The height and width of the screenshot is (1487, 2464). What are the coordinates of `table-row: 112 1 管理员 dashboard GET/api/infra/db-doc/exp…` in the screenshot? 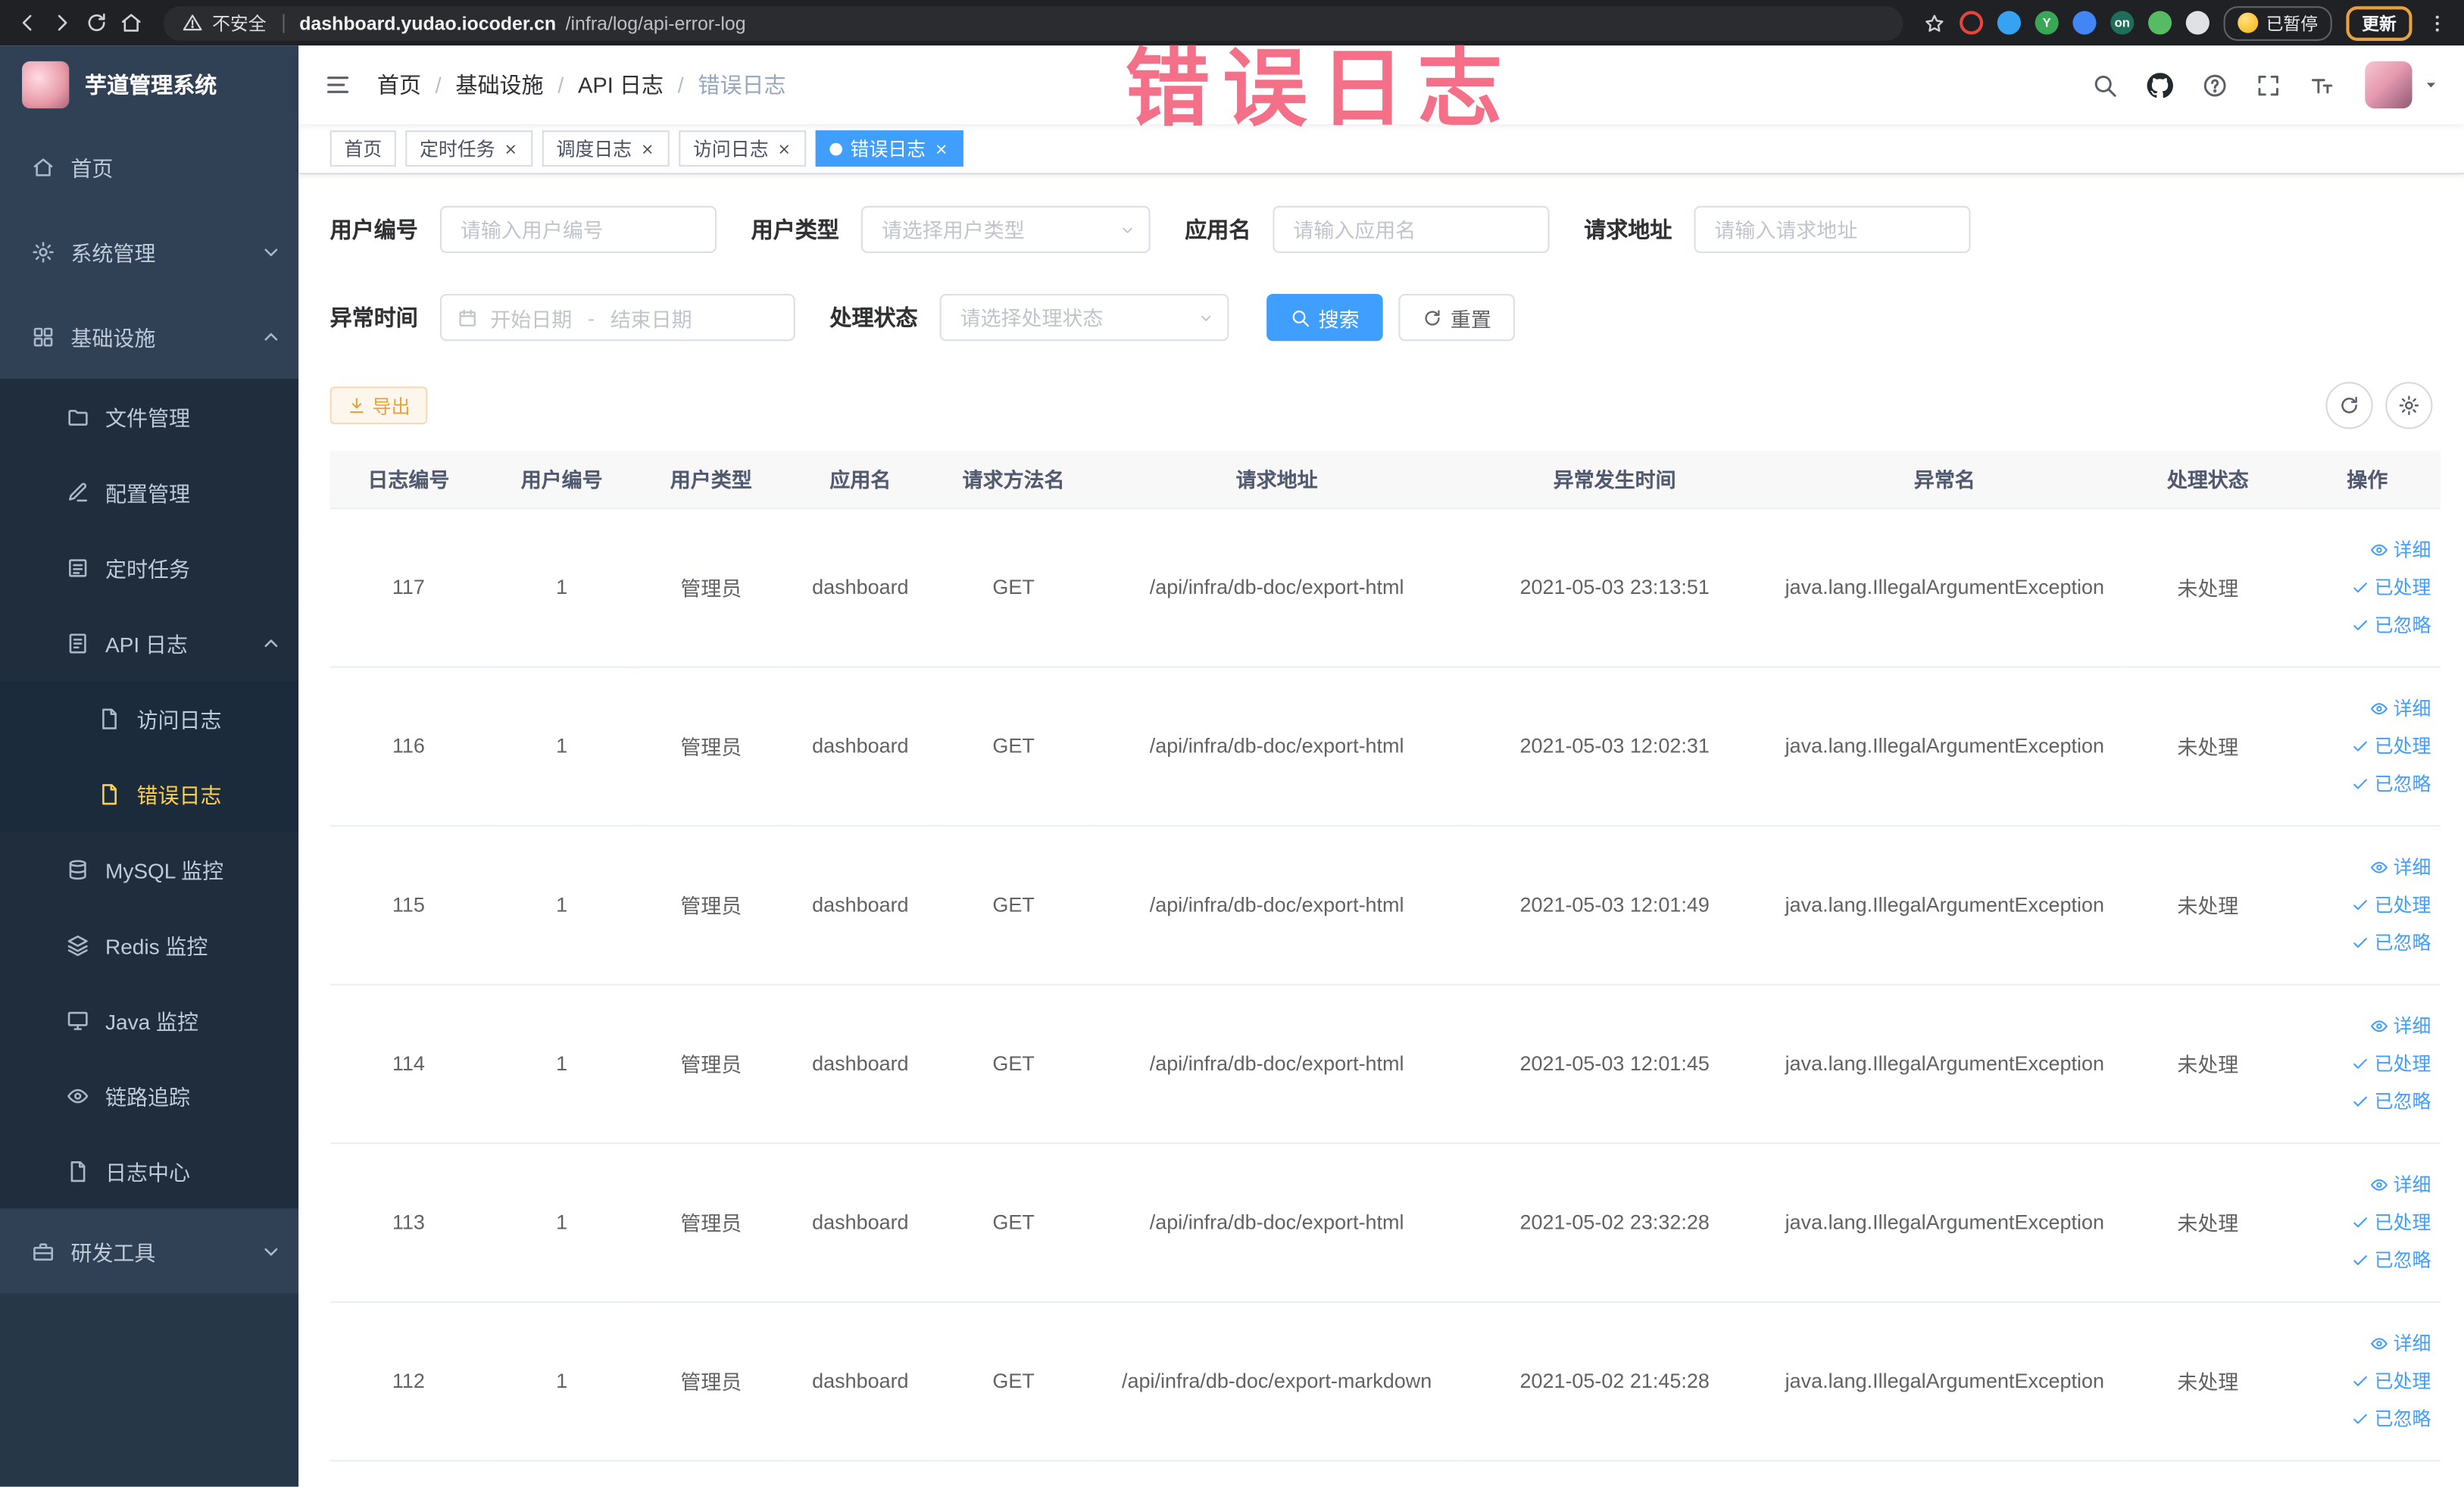 It's located at (1385, 1381).